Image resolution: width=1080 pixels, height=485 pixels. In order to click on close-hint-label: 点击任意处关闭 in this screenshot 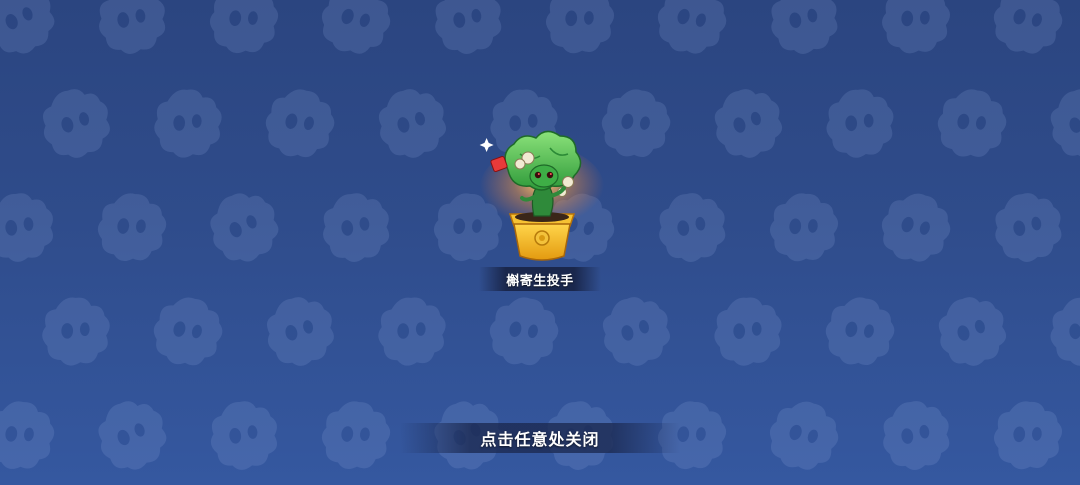, I will do `click(540, 439)`.